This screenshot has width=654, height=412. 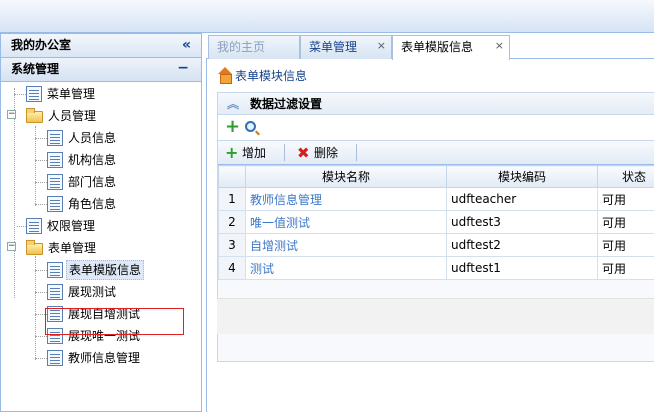 I want to click on module-code: udftest2, so click(x=522, y=245).